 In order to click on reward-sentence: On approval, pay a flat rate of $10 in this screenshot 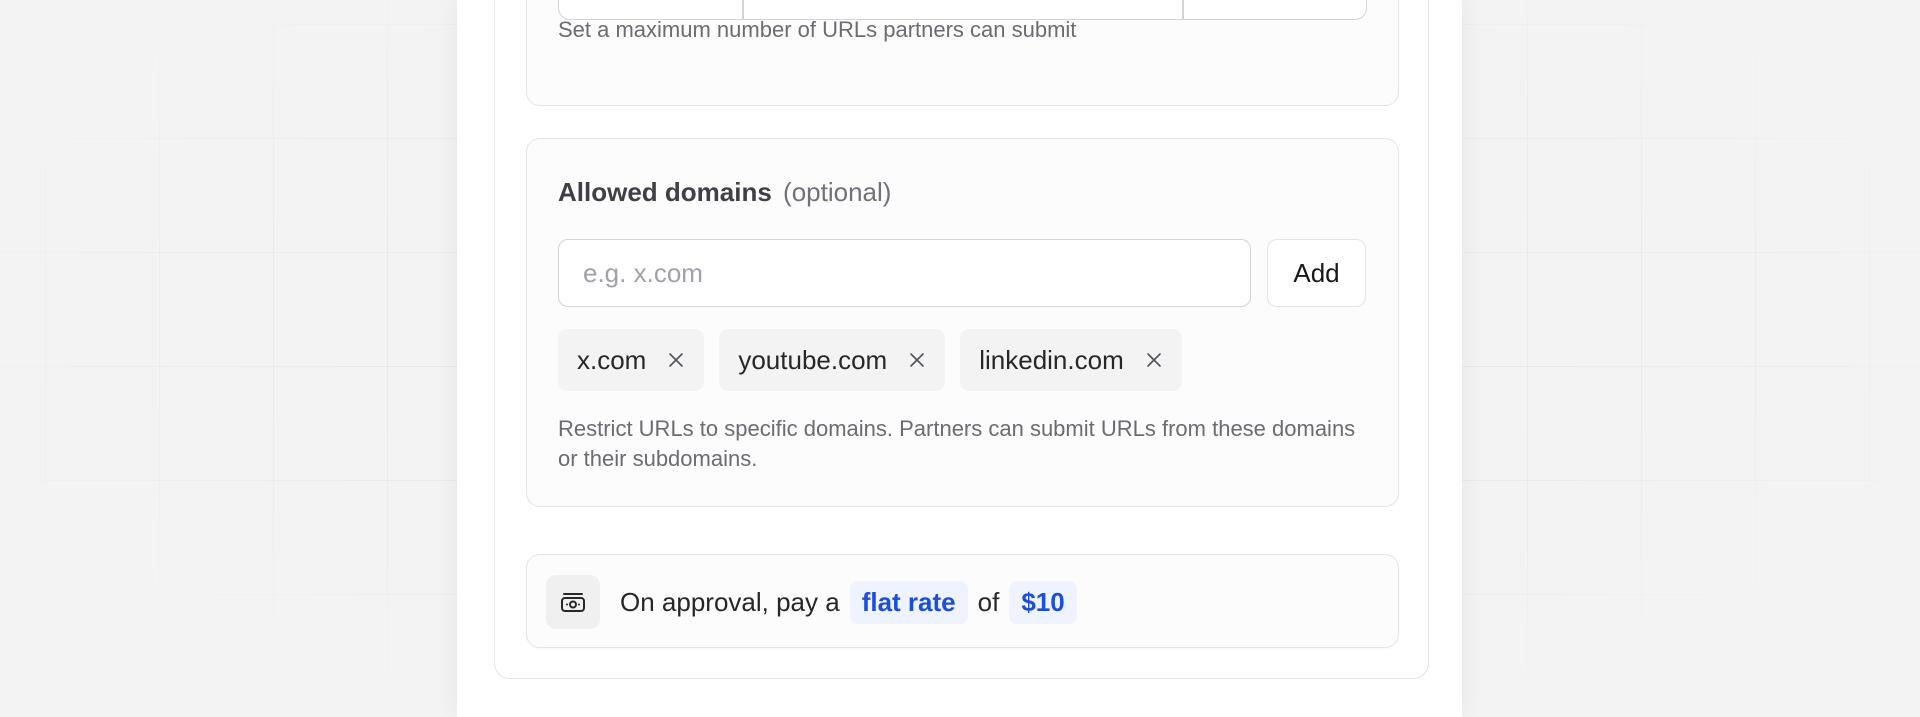, I will do `click(848, 602)`.